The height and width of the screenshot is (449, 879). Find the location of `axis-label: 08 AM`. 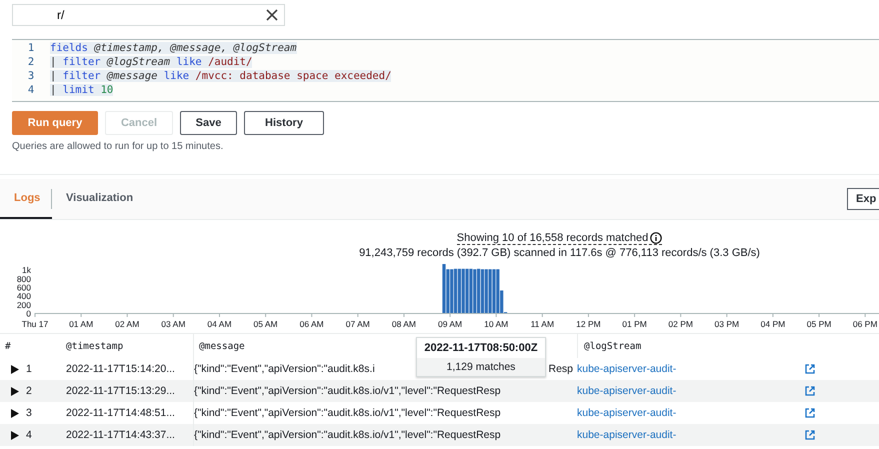

axis-label: 08 AM is located at coordinates (404, 324).